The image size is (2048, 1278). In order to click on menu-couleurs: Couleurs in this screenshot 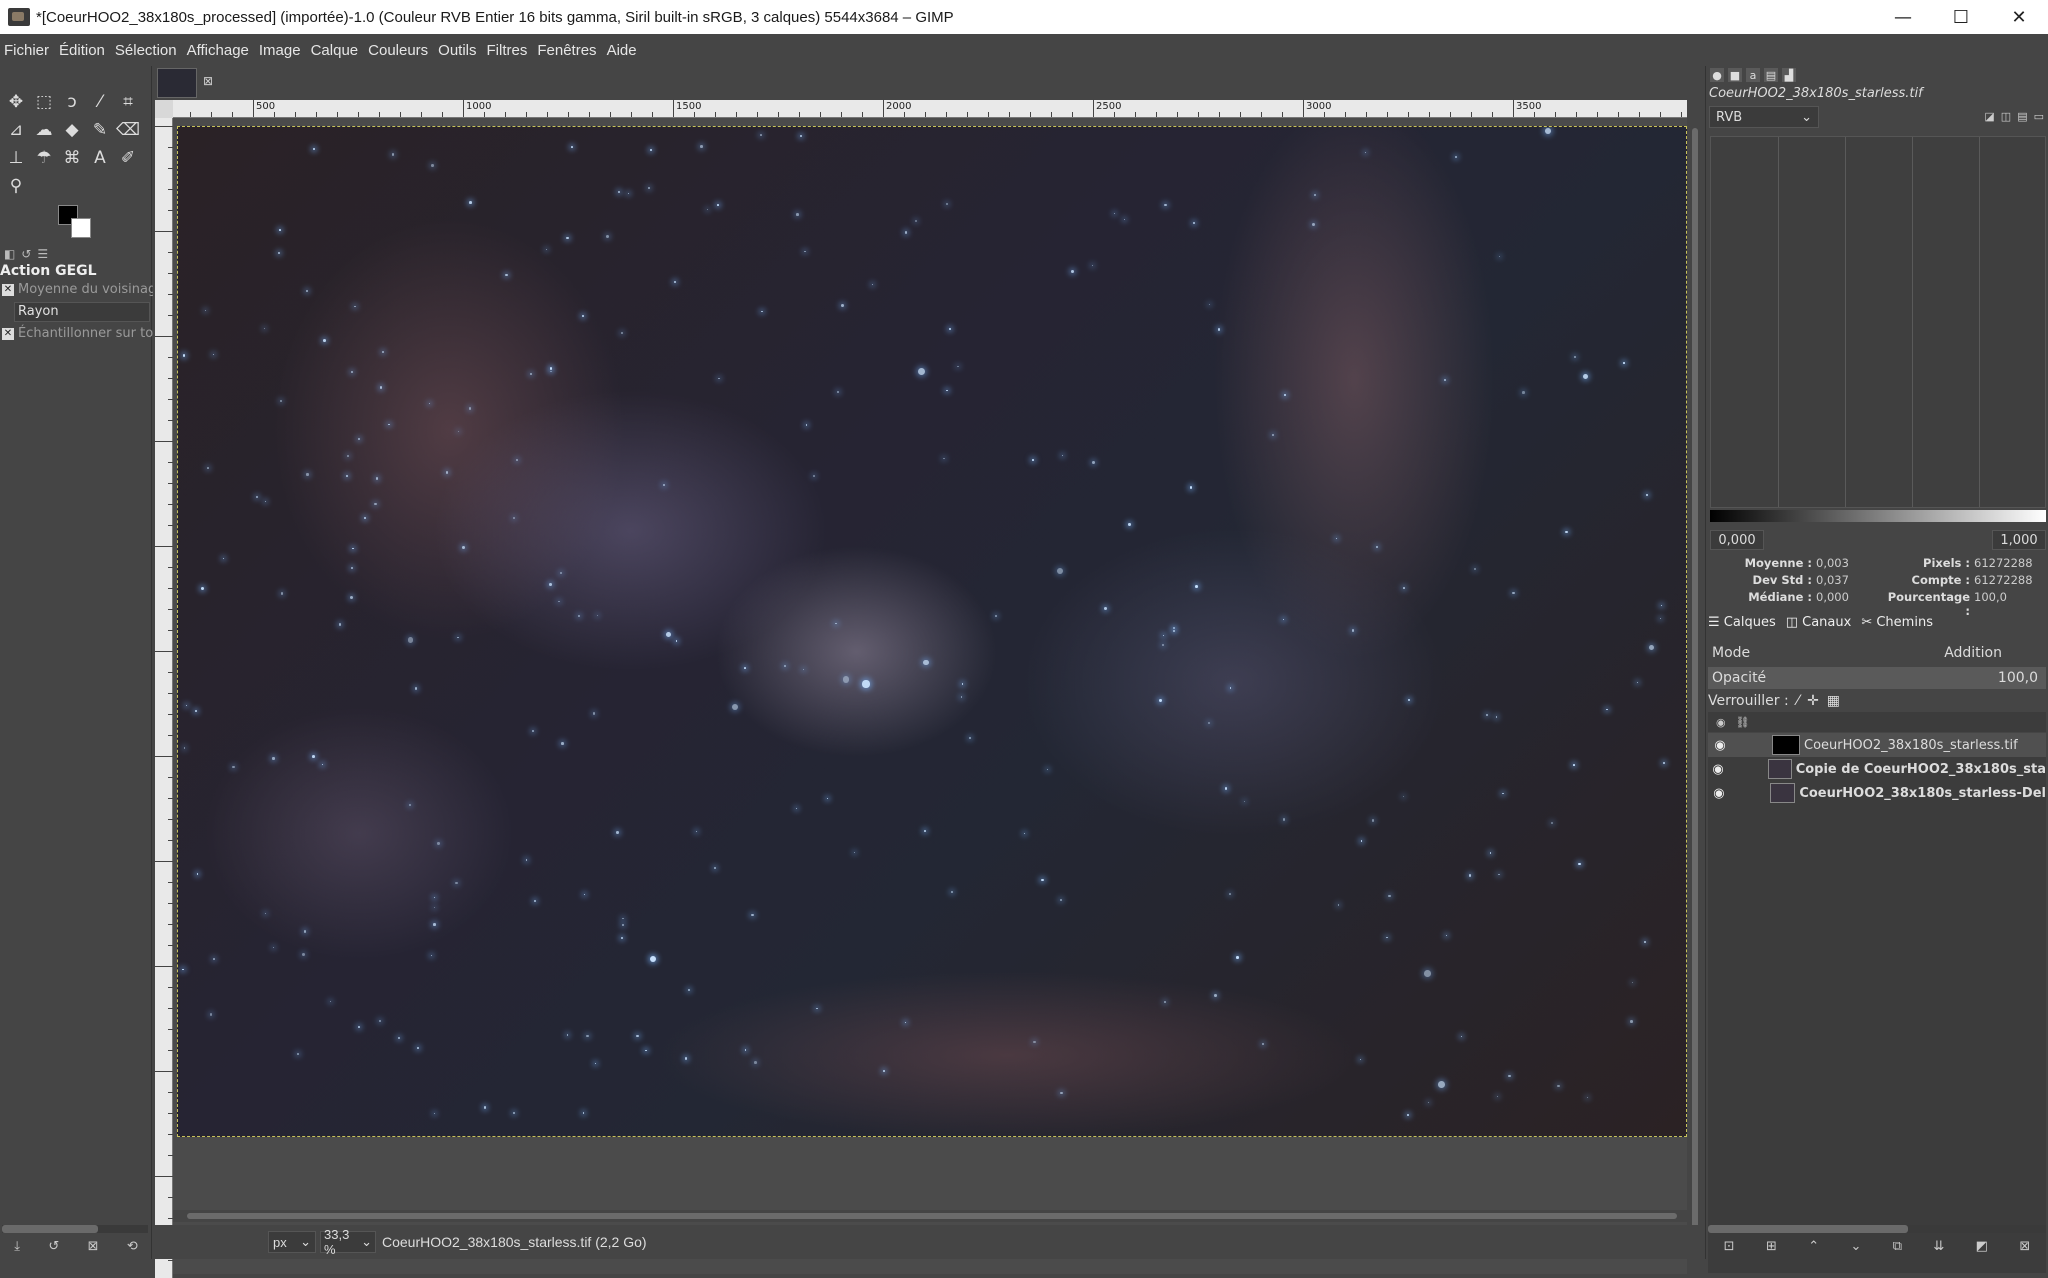, I will do `click(398, 50)`.